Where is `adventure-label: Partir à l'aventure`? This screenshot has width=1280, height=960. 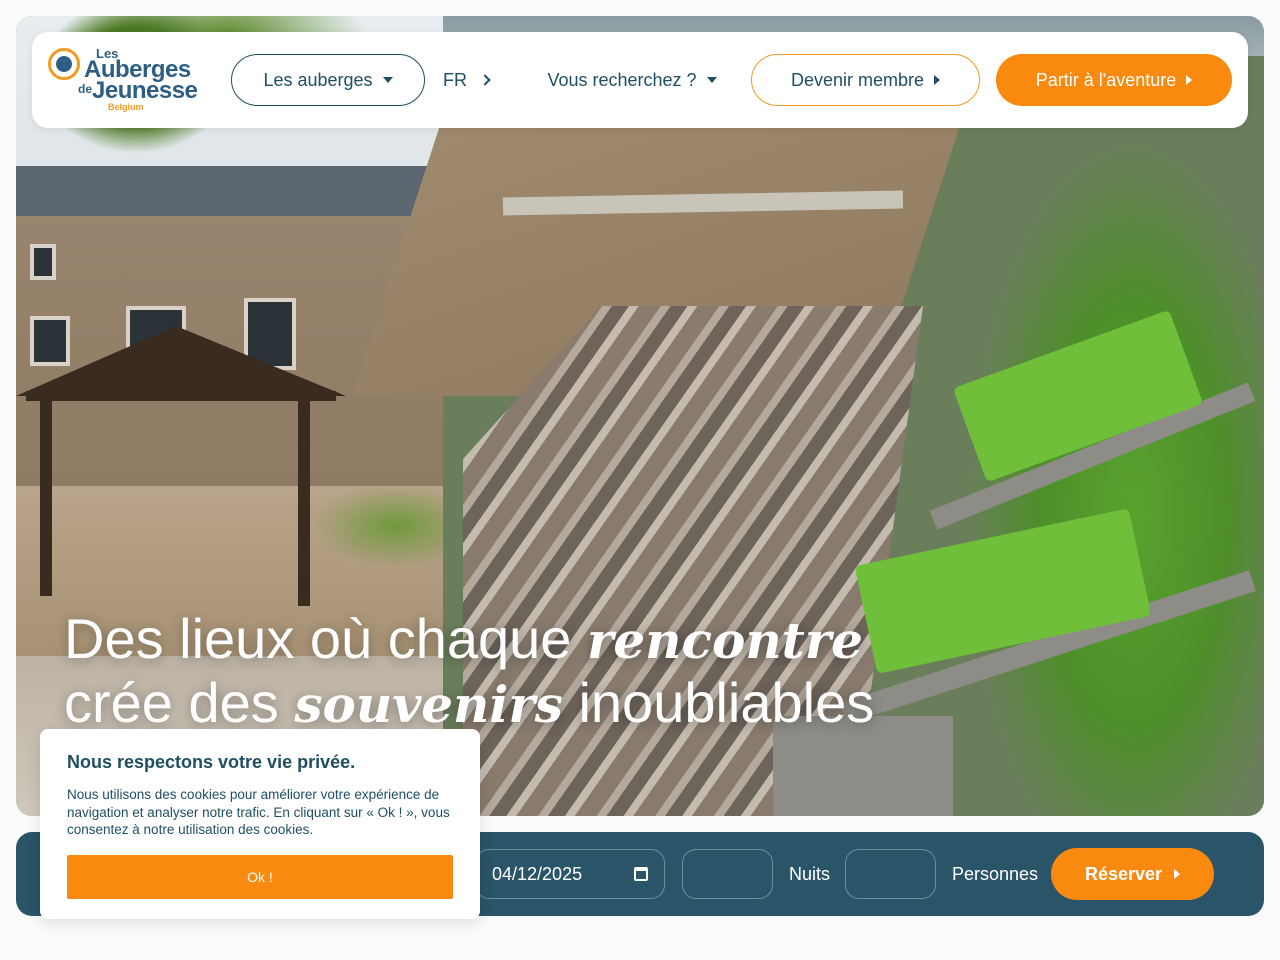 adventure-label: Partir à l'aventure is located at coordinates (1106, 79).